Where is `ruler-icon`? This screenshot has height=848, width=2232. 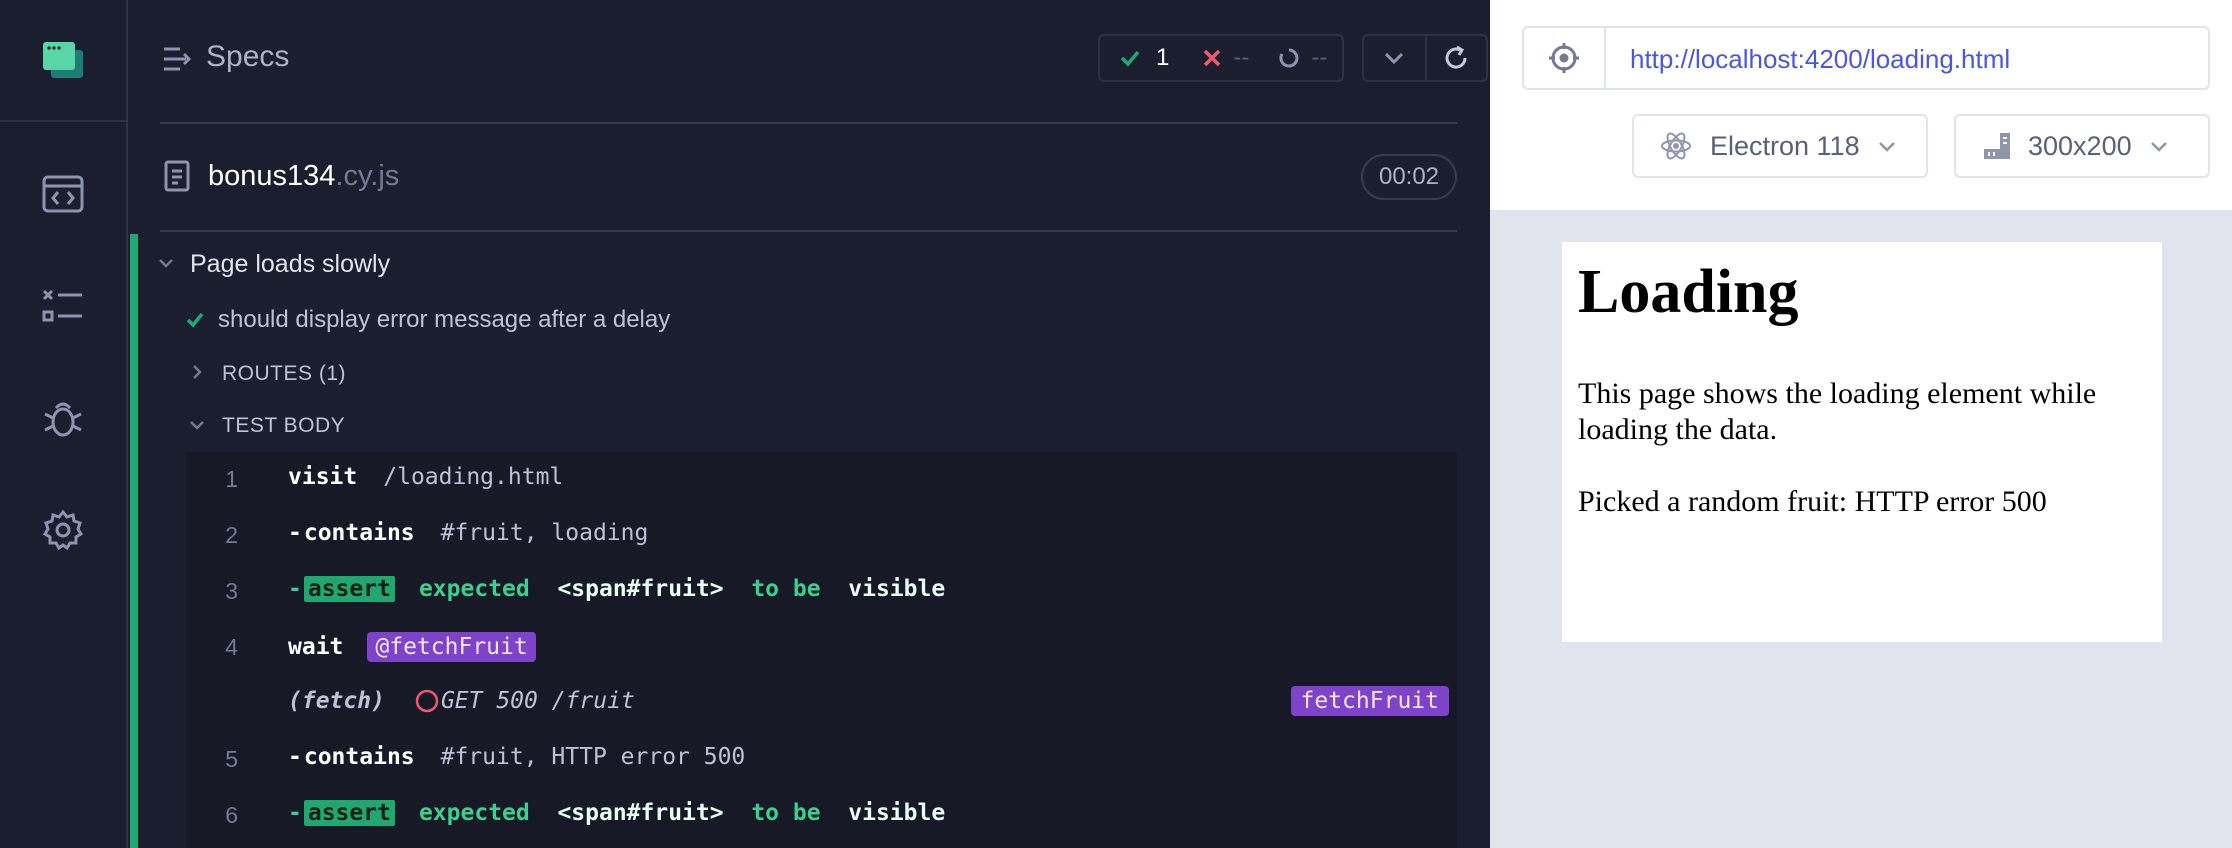 ruler-icon is located at coordinates (1997, 146).